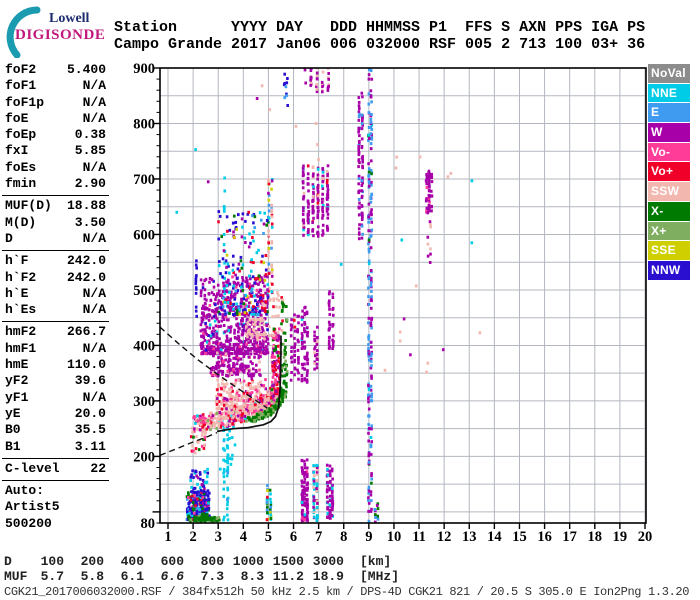  Describe the element at coordinates (92, 561) in the screenshot. I see `distance-value: 200` at that location.